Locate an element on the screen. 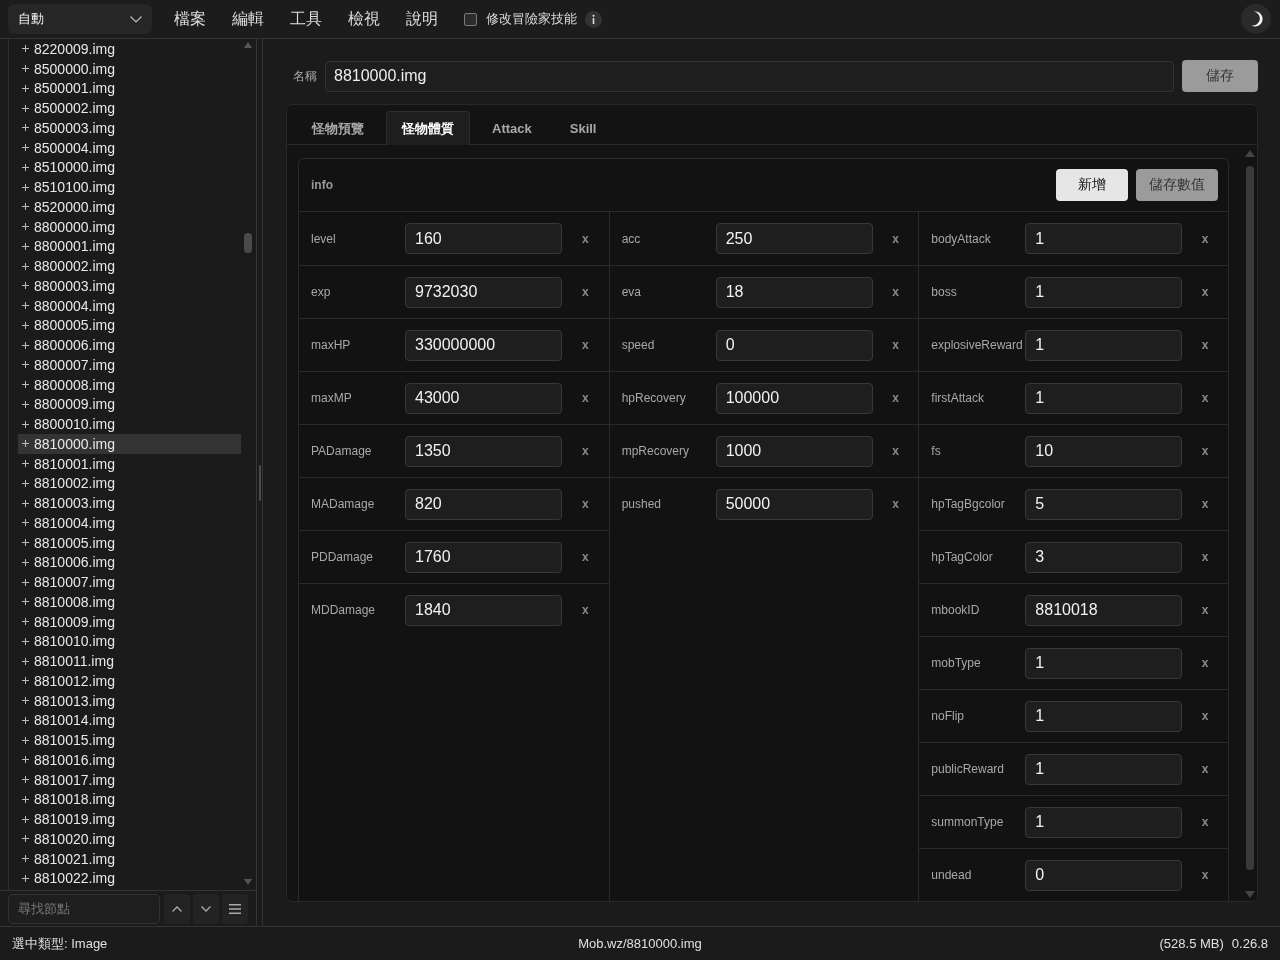  mode-select: 自動 is located at coordinates (80, 19).